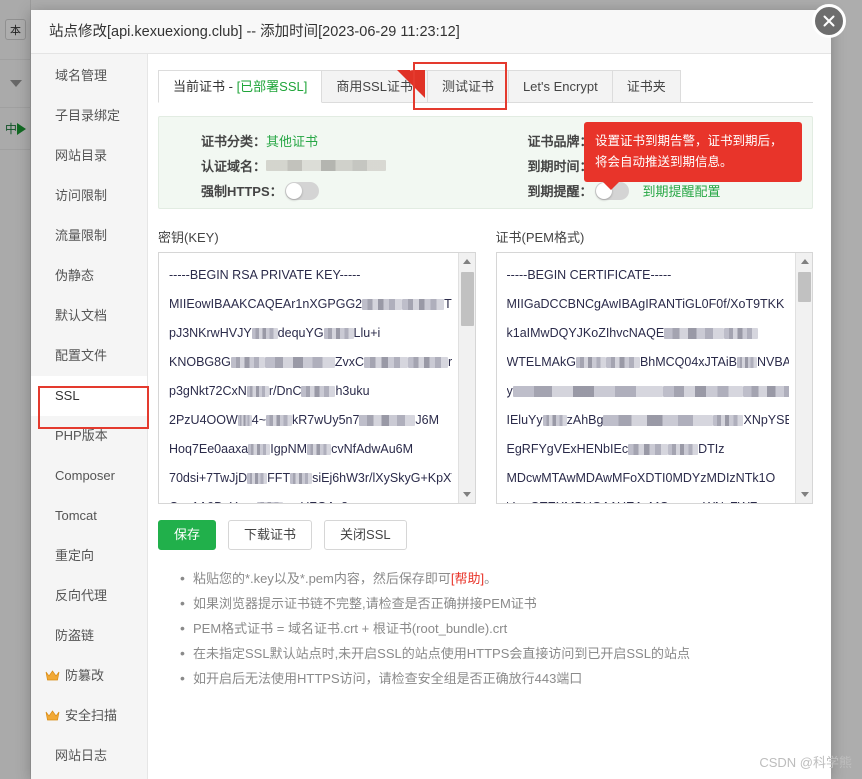 The width and height of the screenshot is (862, 779). Describe the element at coordinates (343, 165) in the screenshot. I see `cert-domain-row: 认证域名：` at that location.